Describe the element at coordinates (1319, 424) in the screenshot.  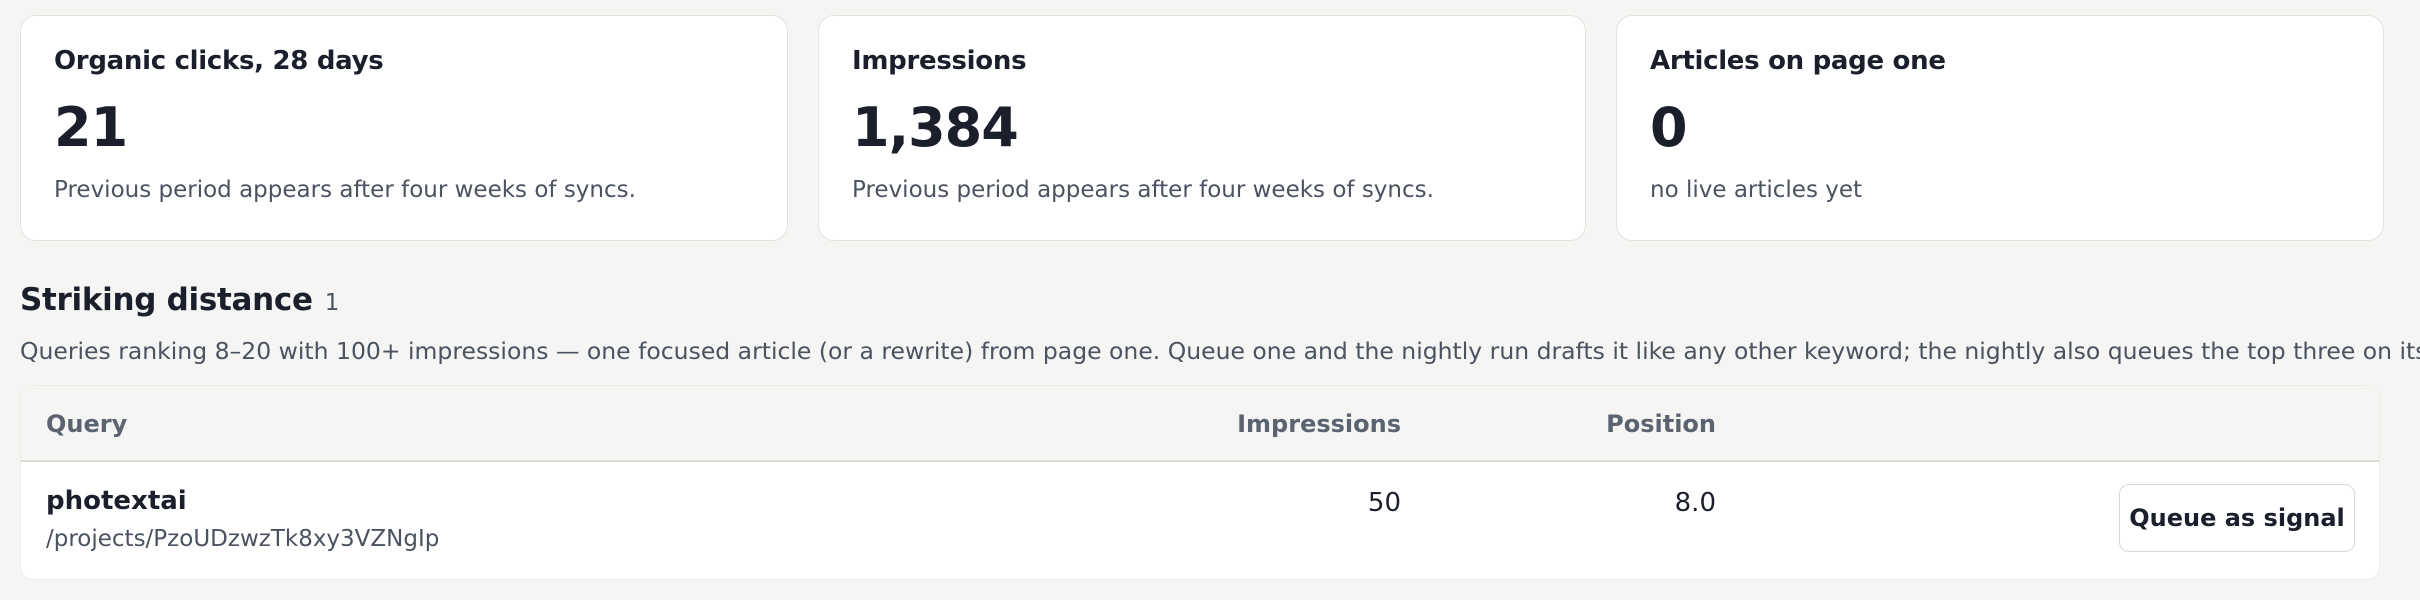
I see `column-header-impressions: Impressions` at that location.